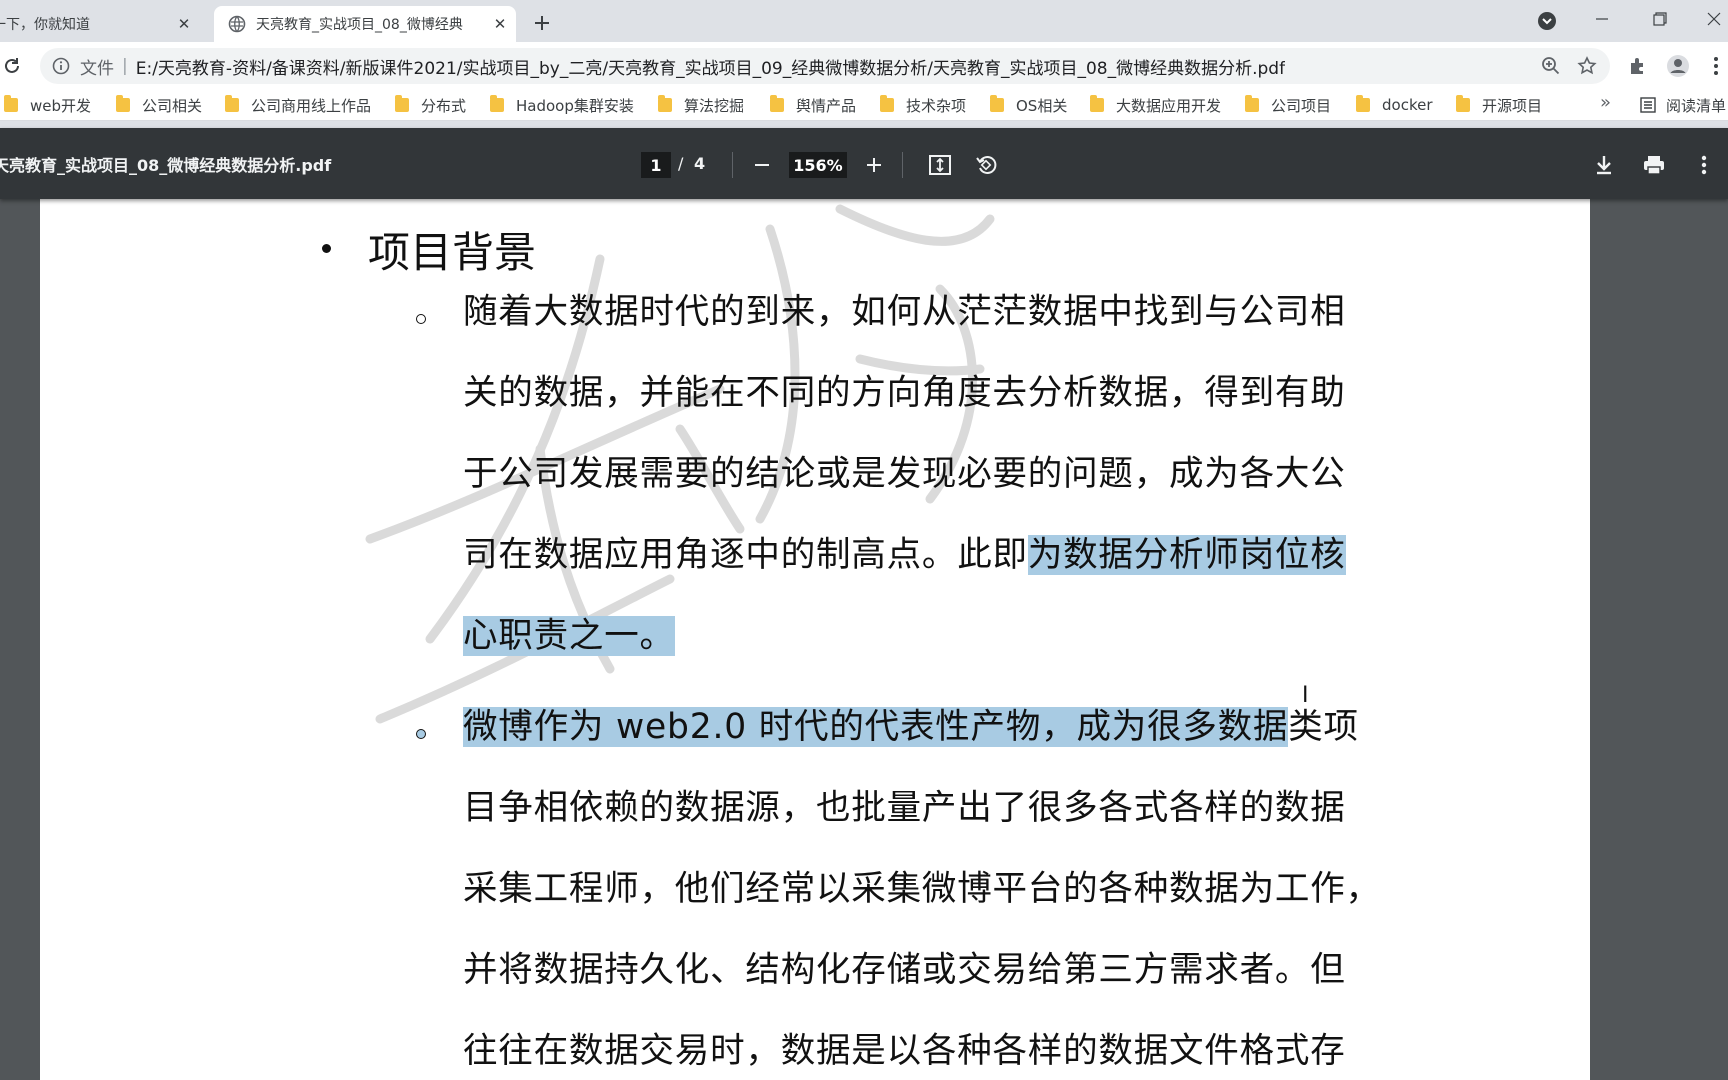  What do you see at coordinates (542, 23) in the screenshot?
I see `new-tab-button` at bounding box center [542, 23].